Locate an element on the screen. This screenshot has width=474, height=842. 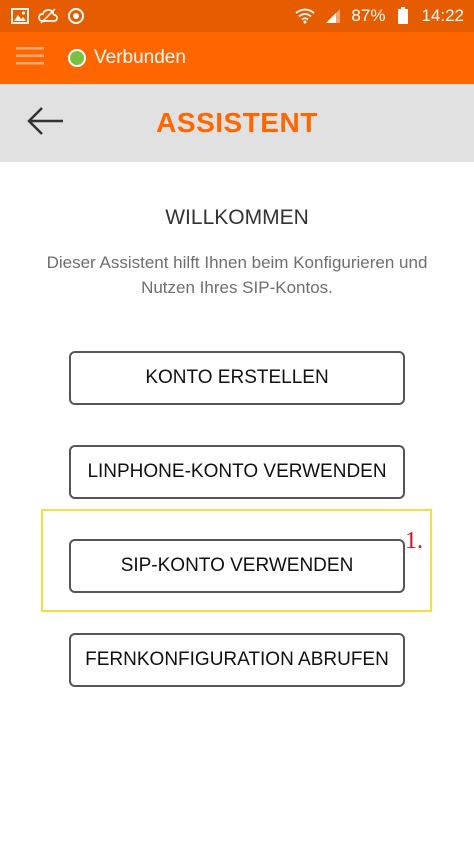
back-button is located at coordinates (46, 123).